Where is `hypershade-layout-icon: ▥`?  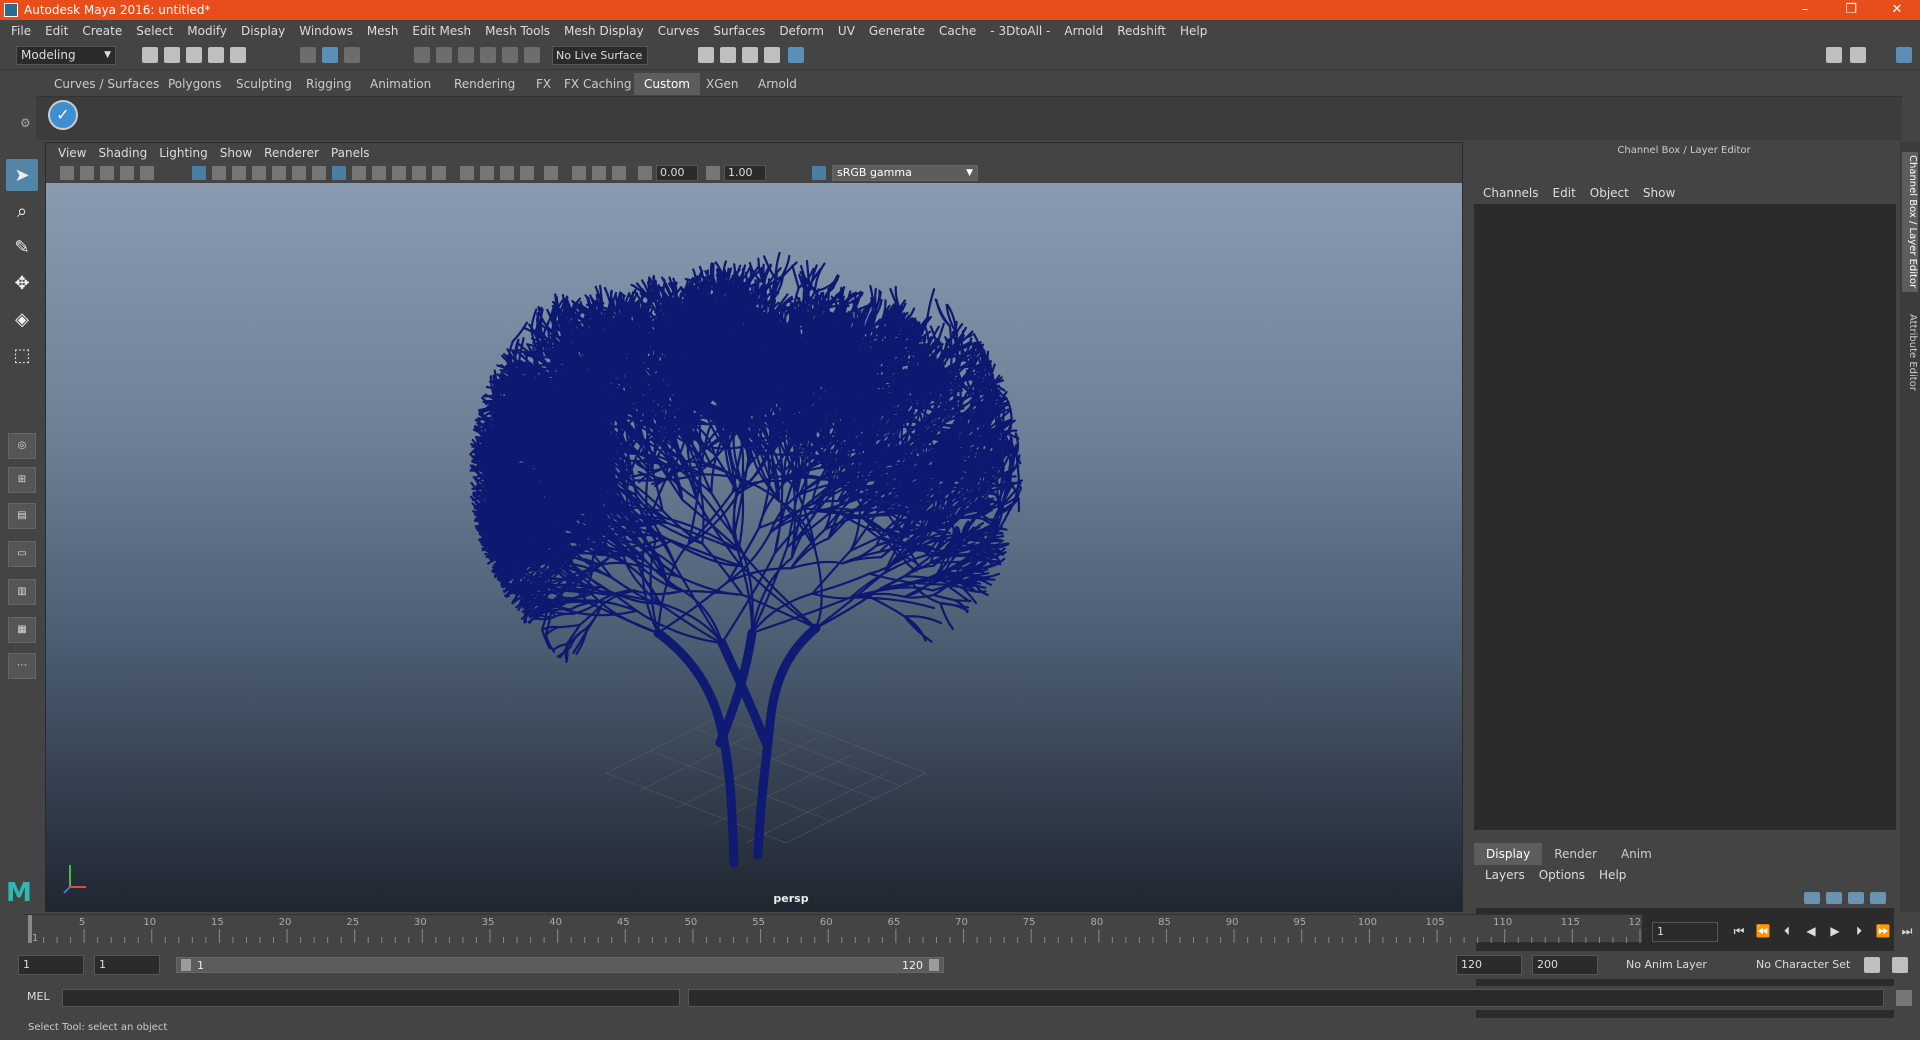
hypershade-layout-icon: ▥ is located at coordinates (22, 592).